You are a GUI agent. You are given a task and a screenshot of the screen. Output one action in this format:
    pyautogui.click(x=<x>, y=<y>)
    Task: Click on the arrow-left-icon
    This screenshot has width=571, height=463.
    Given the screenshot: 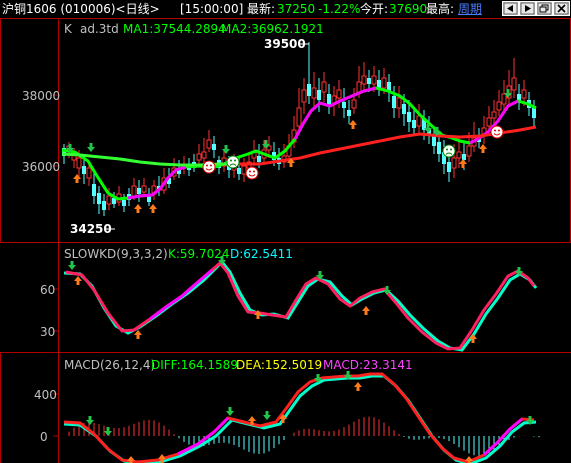 What is the action you would take?
    pyautogui.click(x=510, y=8)
    